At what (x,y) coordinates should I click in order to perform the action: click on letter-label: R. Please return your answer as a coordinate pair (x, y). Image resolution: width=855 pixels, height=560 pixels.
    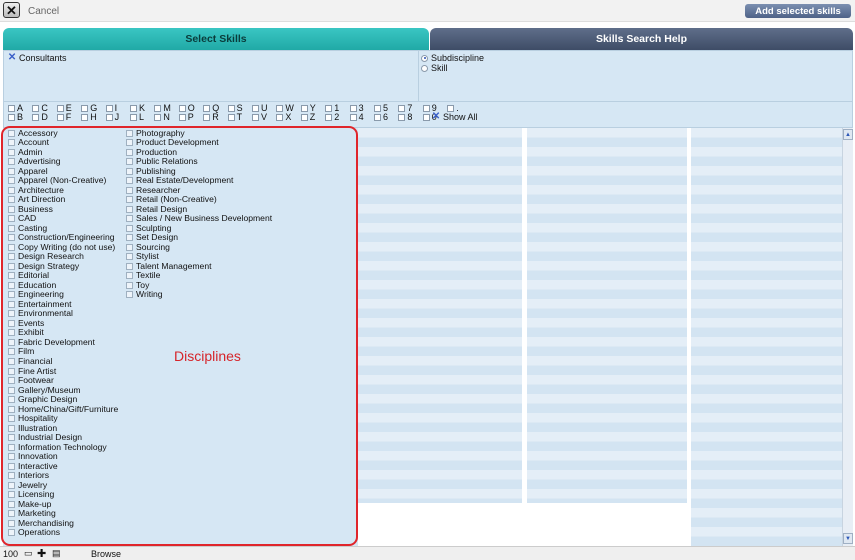
    Looking at the image, I should click on (215, 117).